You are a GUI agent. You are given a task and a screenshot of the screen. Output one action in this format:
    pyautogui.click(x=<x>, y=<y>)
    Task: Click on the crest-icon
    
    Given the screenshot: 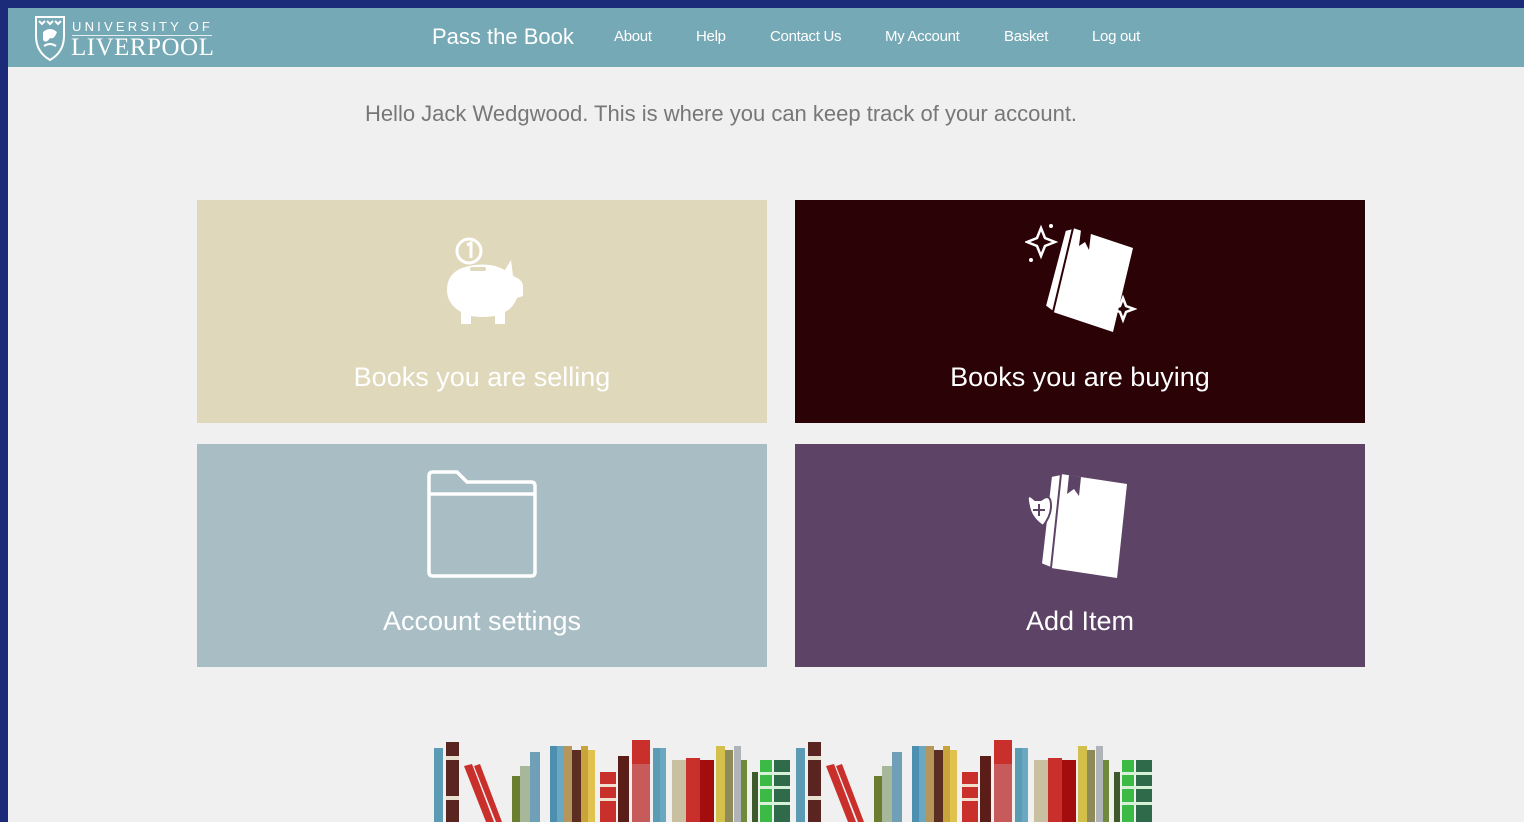 What is the action you would take?
    pyautogui.click(x=50, y=39)
    